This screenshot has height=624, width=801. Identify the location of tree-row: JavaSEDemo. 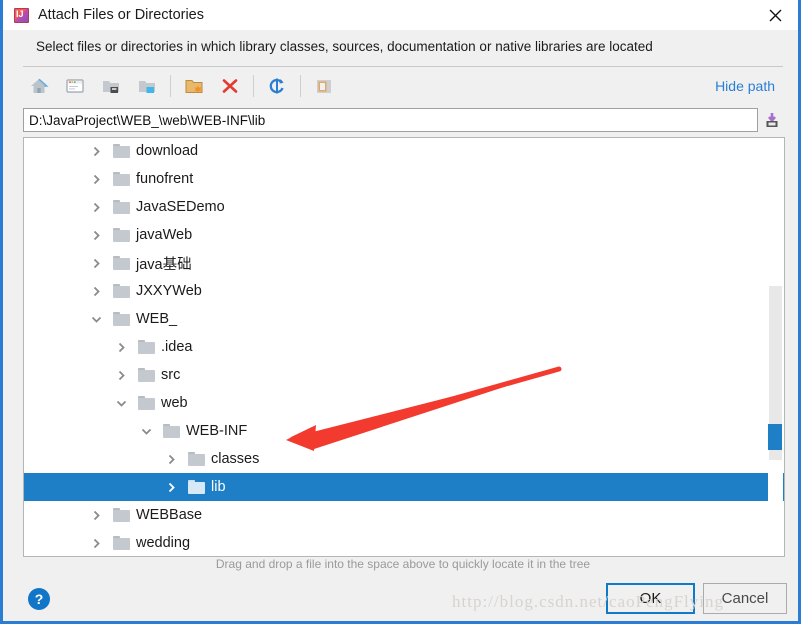
(404, 207).